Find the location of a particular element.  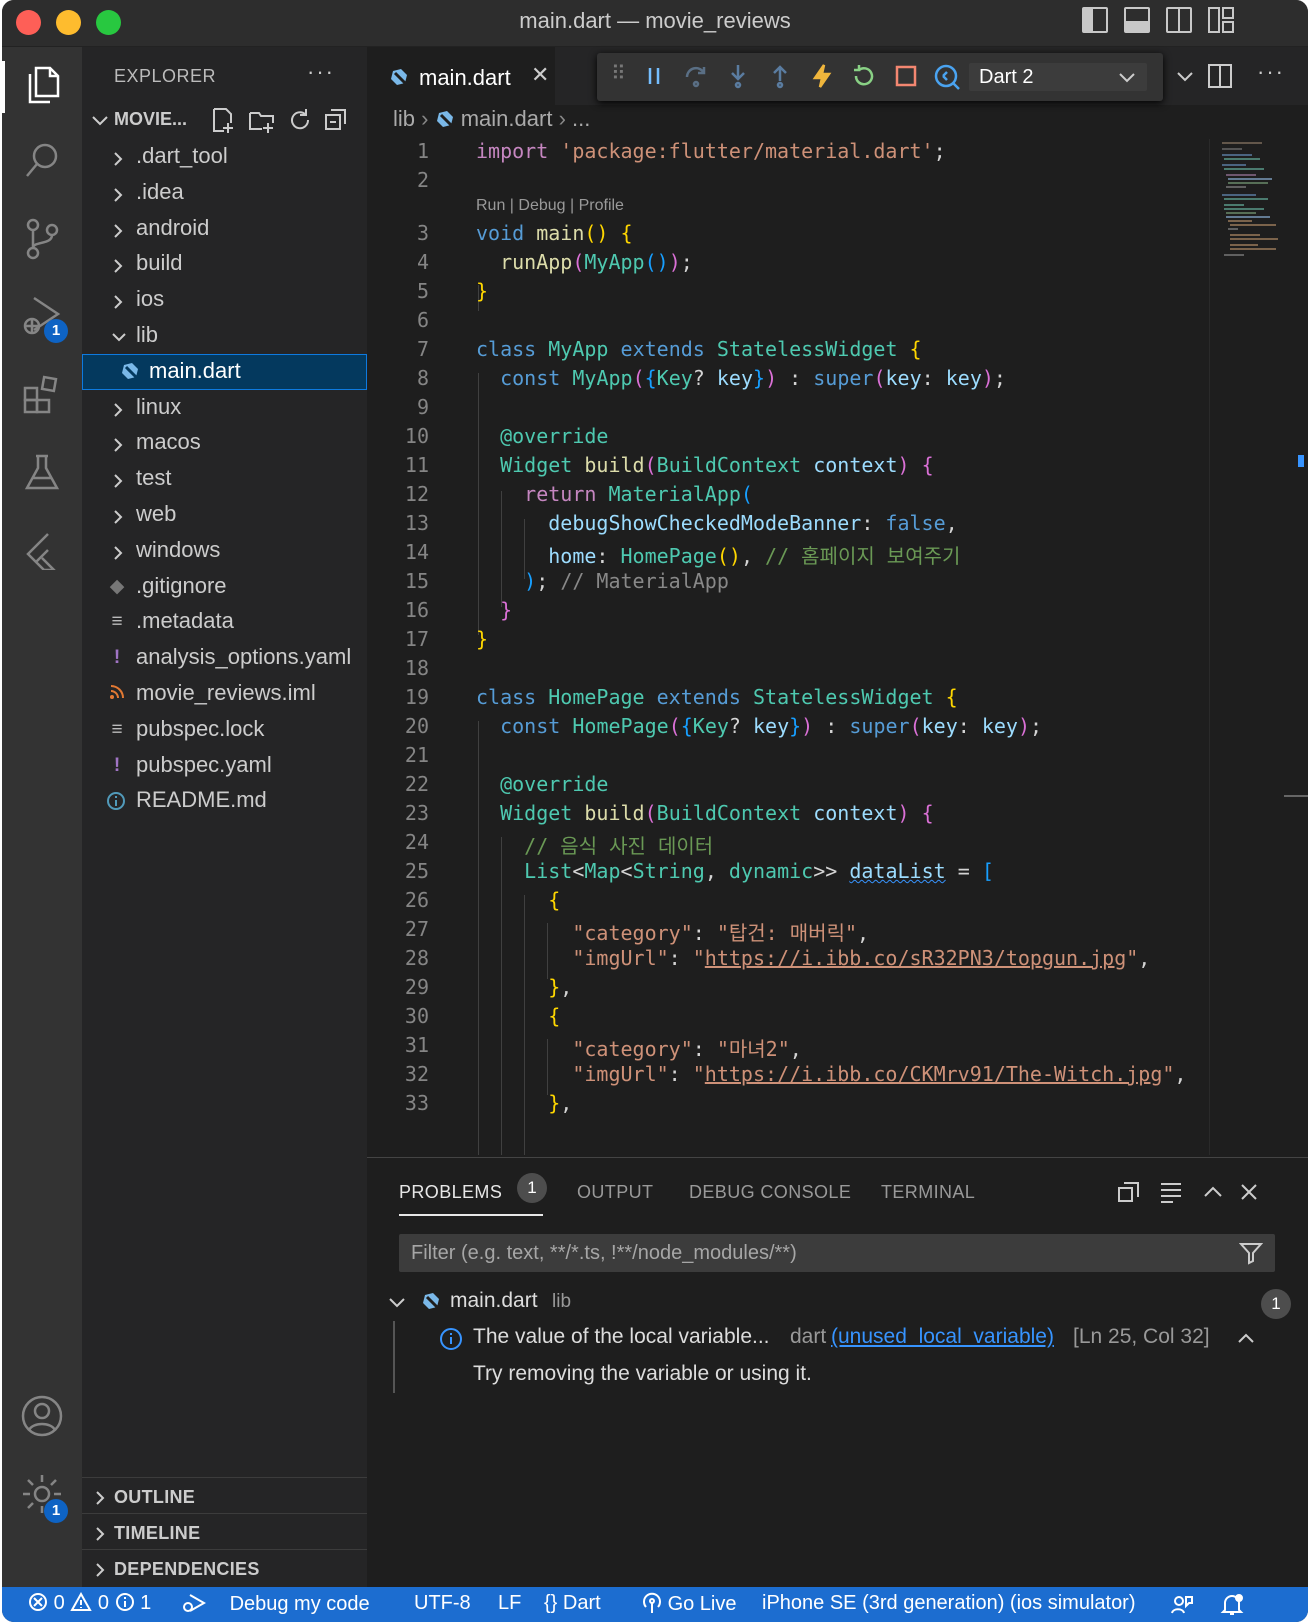

devtools-icon is located at coordinates (947, 79).